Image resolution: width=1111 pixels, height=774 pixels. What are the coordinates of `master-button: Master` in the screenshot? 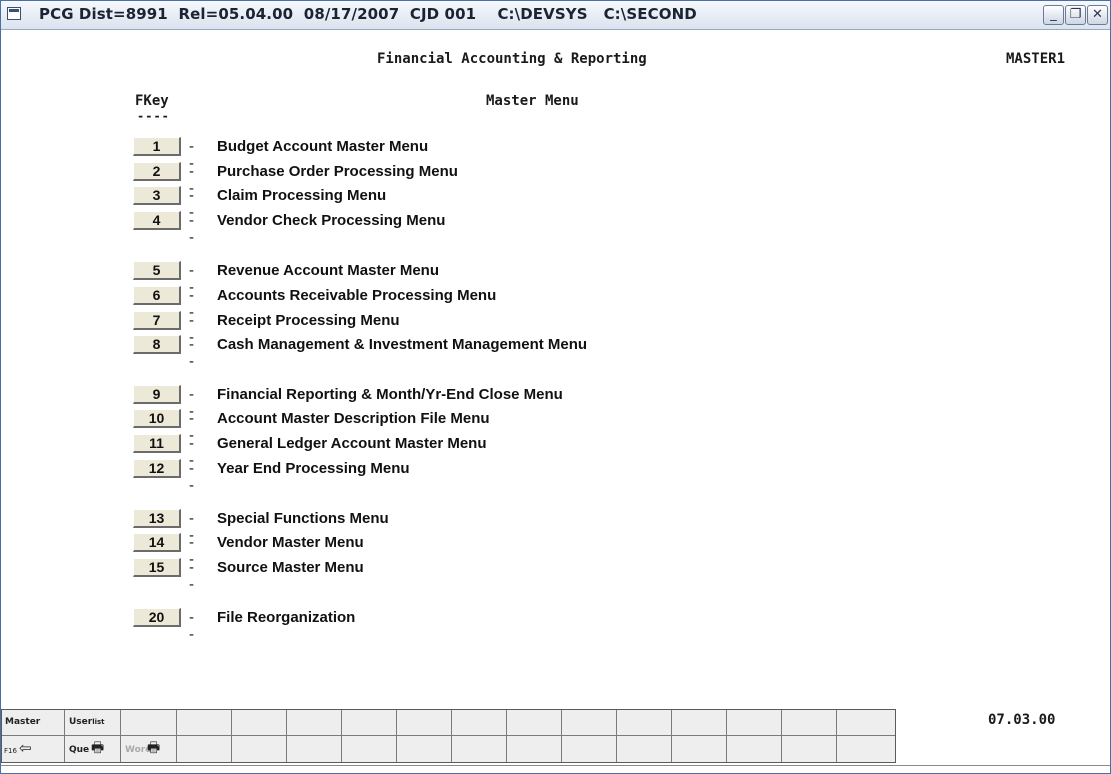 It's located at (33, 722).